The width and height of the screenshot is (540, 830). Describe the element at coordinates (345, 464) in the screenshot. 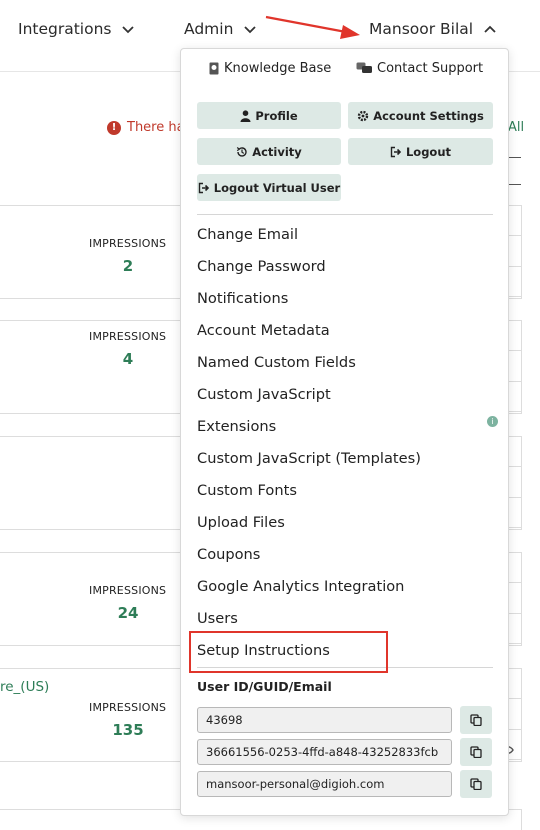

I see `menu-item-custom-javascript-templates: Custom JavaScript (Templates)` at that location.